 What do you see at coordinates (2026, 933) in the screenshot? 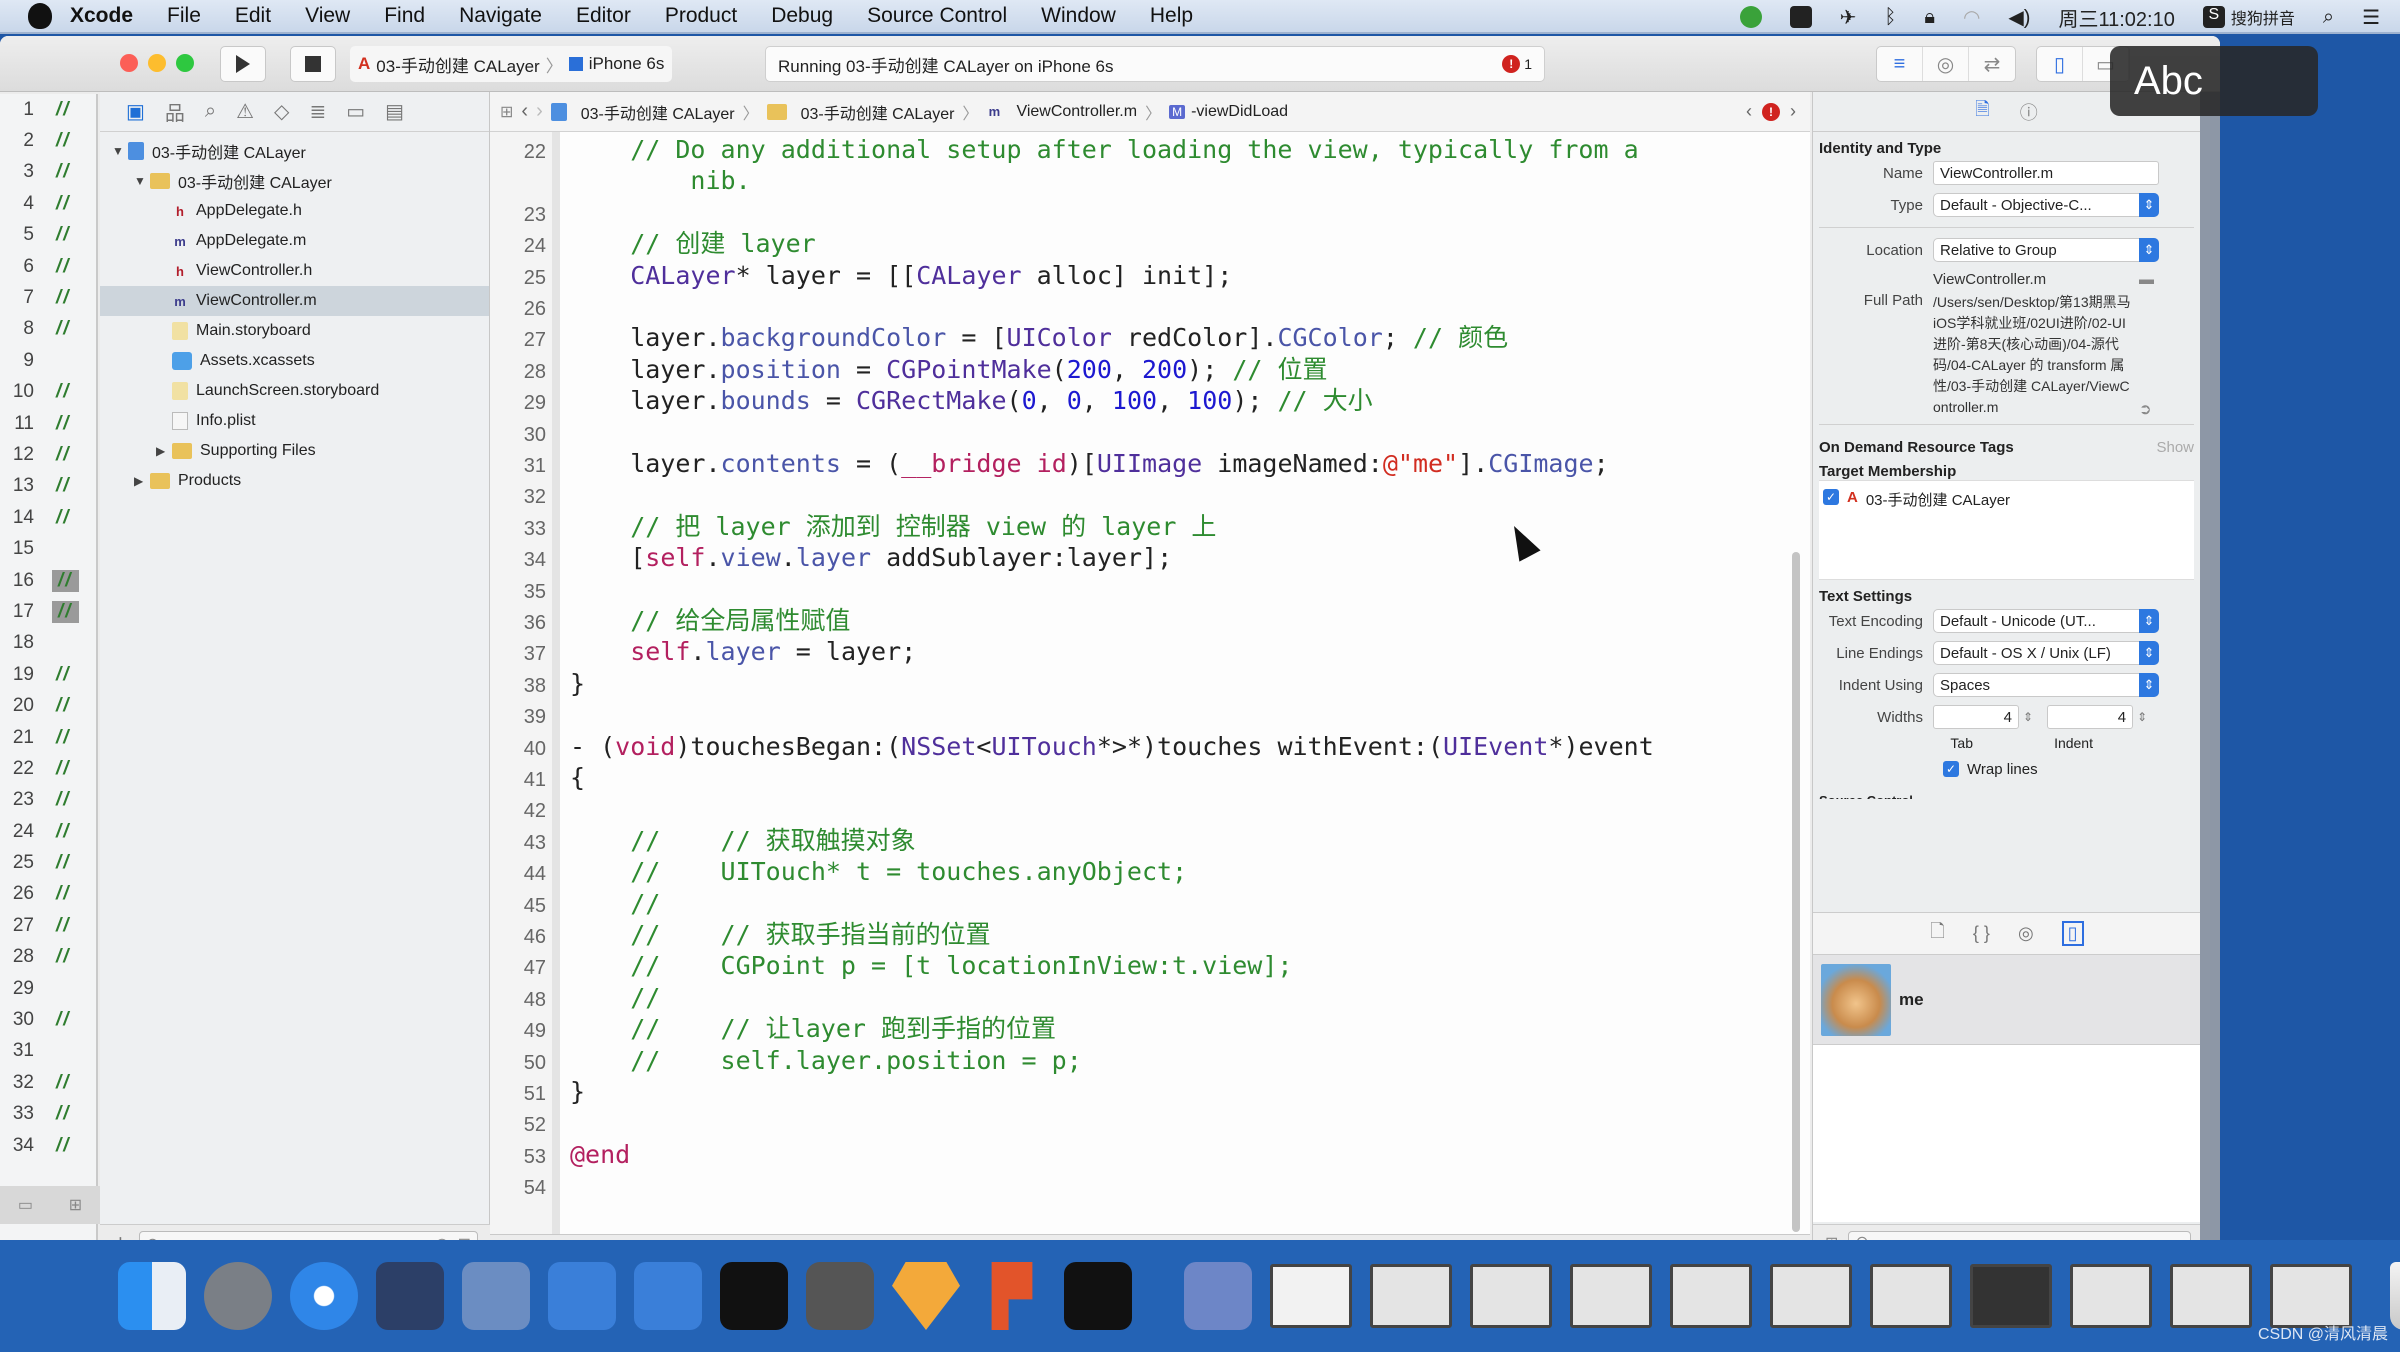
I see `object-library-icon: ◎` at bounding box center [2026, 933].